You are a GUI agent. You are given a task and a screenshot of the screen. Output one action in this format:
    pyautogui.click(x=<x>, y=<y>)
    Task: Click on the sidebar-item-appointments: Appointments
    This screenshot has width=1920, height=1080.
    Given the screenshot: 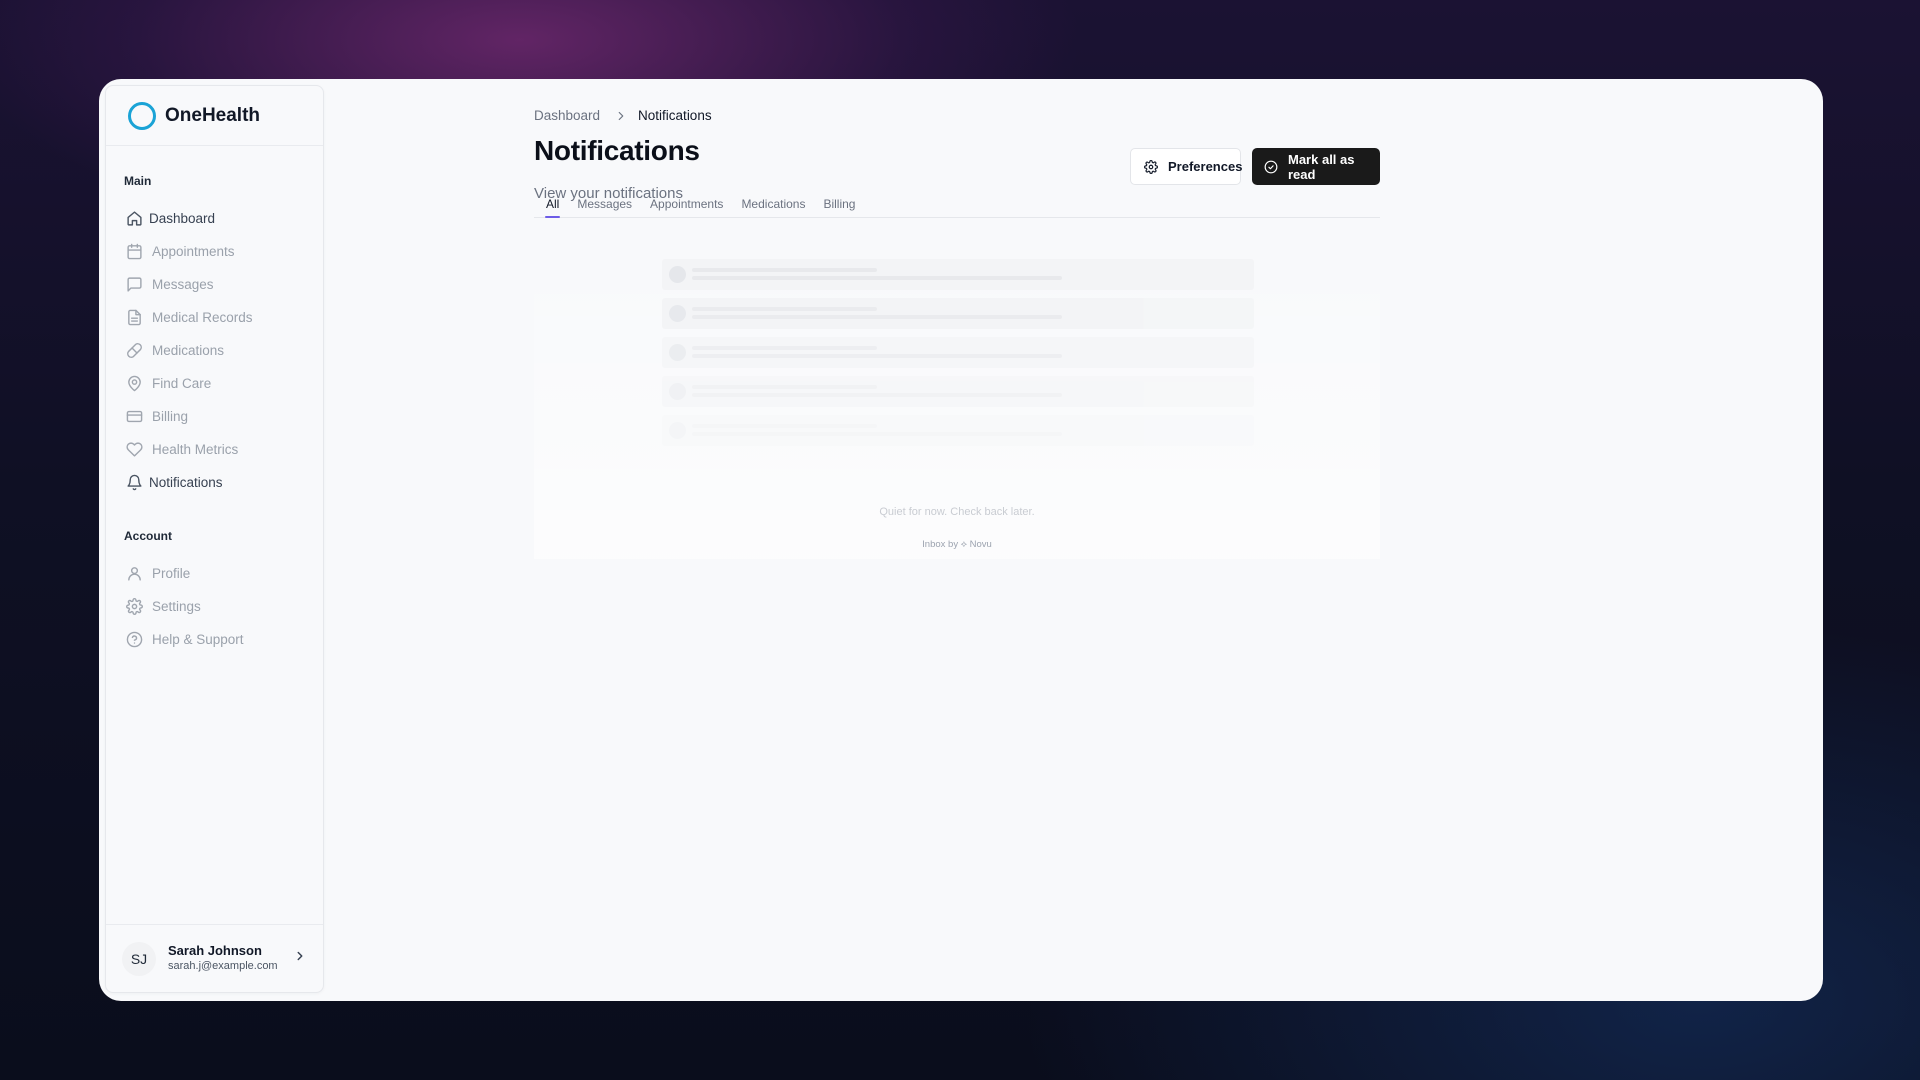 What is the action you would take?
    pyautogui.click(x=214, y=251)
    